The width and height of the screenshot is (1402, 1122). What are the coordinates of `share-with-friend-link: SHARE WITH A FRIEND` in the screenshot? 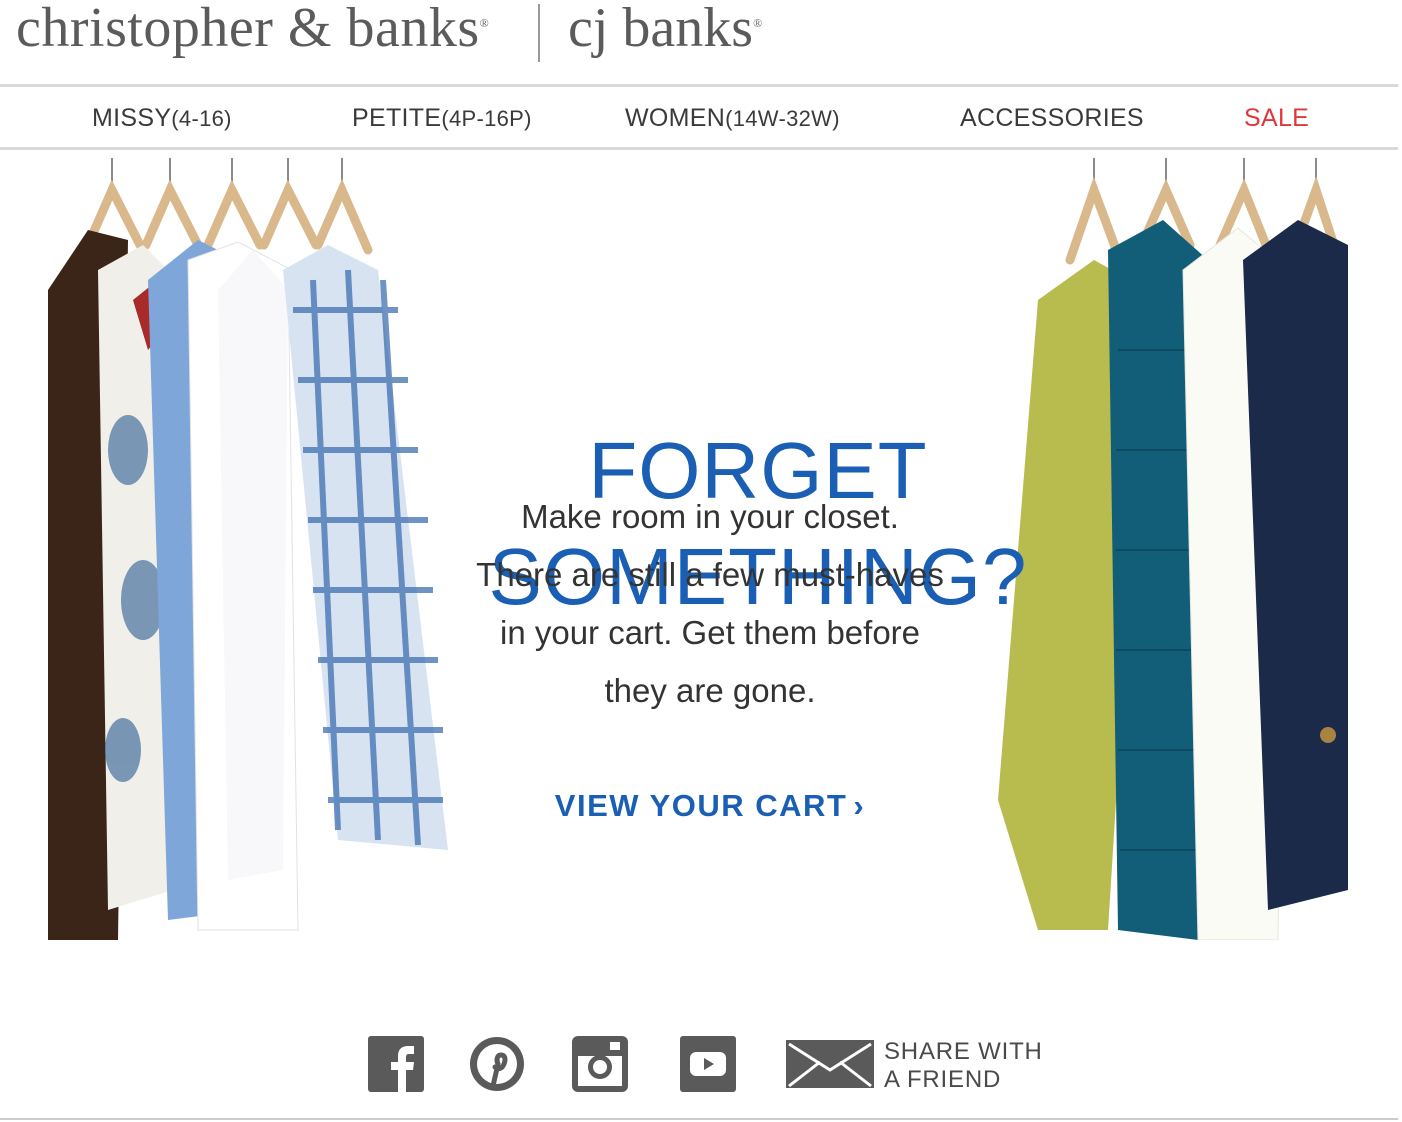 It's located at (963, 1066).